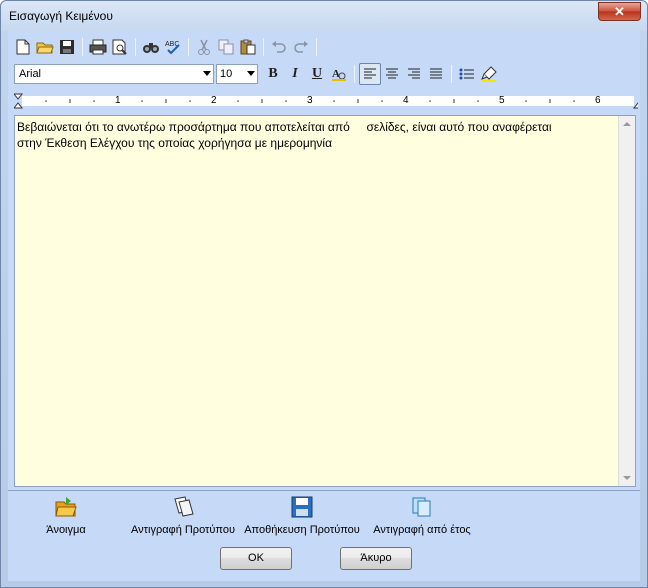 The image size is (648, 588). Describe the element at coordinates (214, 100) in the screenshot. I see `ruler-label: 2` at that location.